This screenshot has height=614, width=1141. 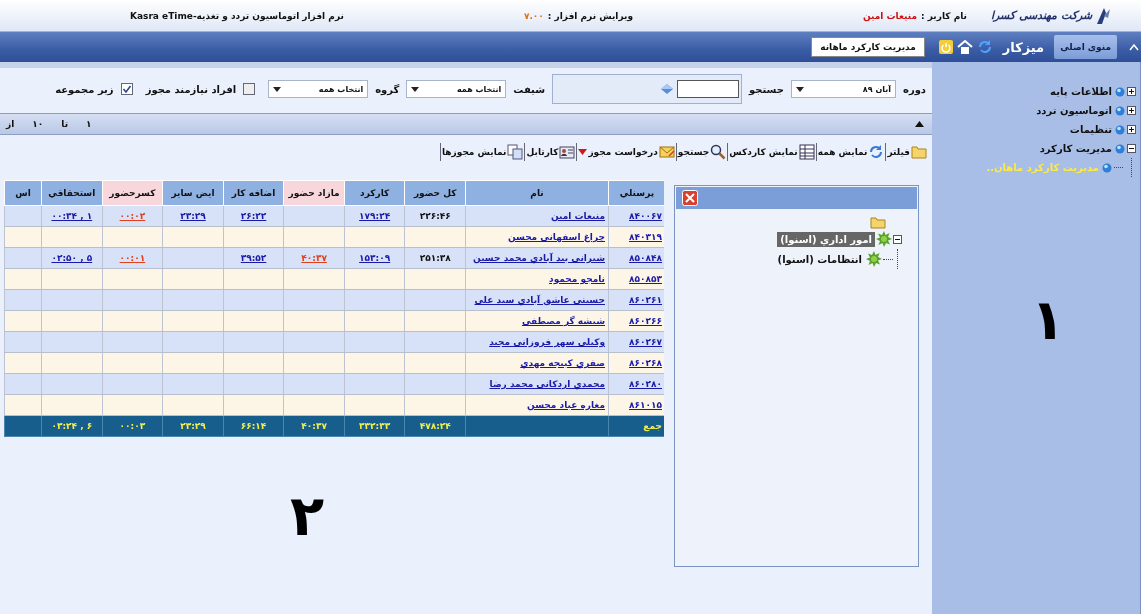 What do you see at coordinates (334, 237) in the screenshot?
I see `table-row: ۸۴۰۳۱۹ چراغ اسفهاني محسن` at bounding box center [334, 237].